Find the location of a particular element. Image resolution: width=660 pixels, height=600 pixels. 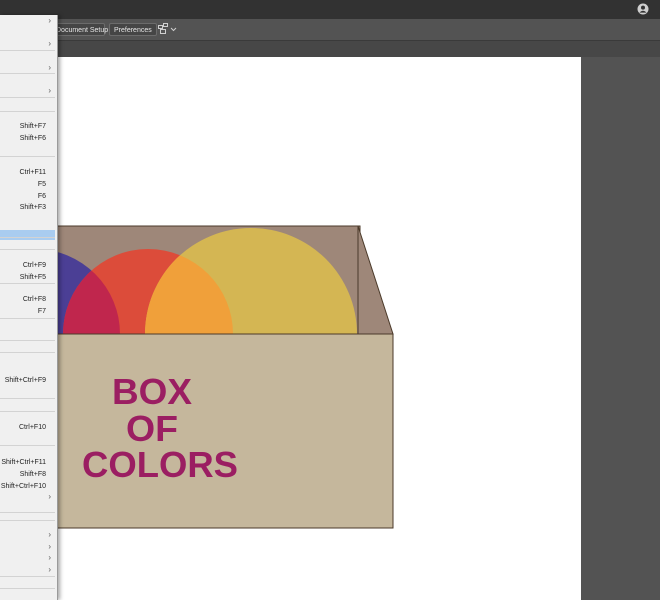

menu-item: Shift+F8 is located at coordinates (27, 474).